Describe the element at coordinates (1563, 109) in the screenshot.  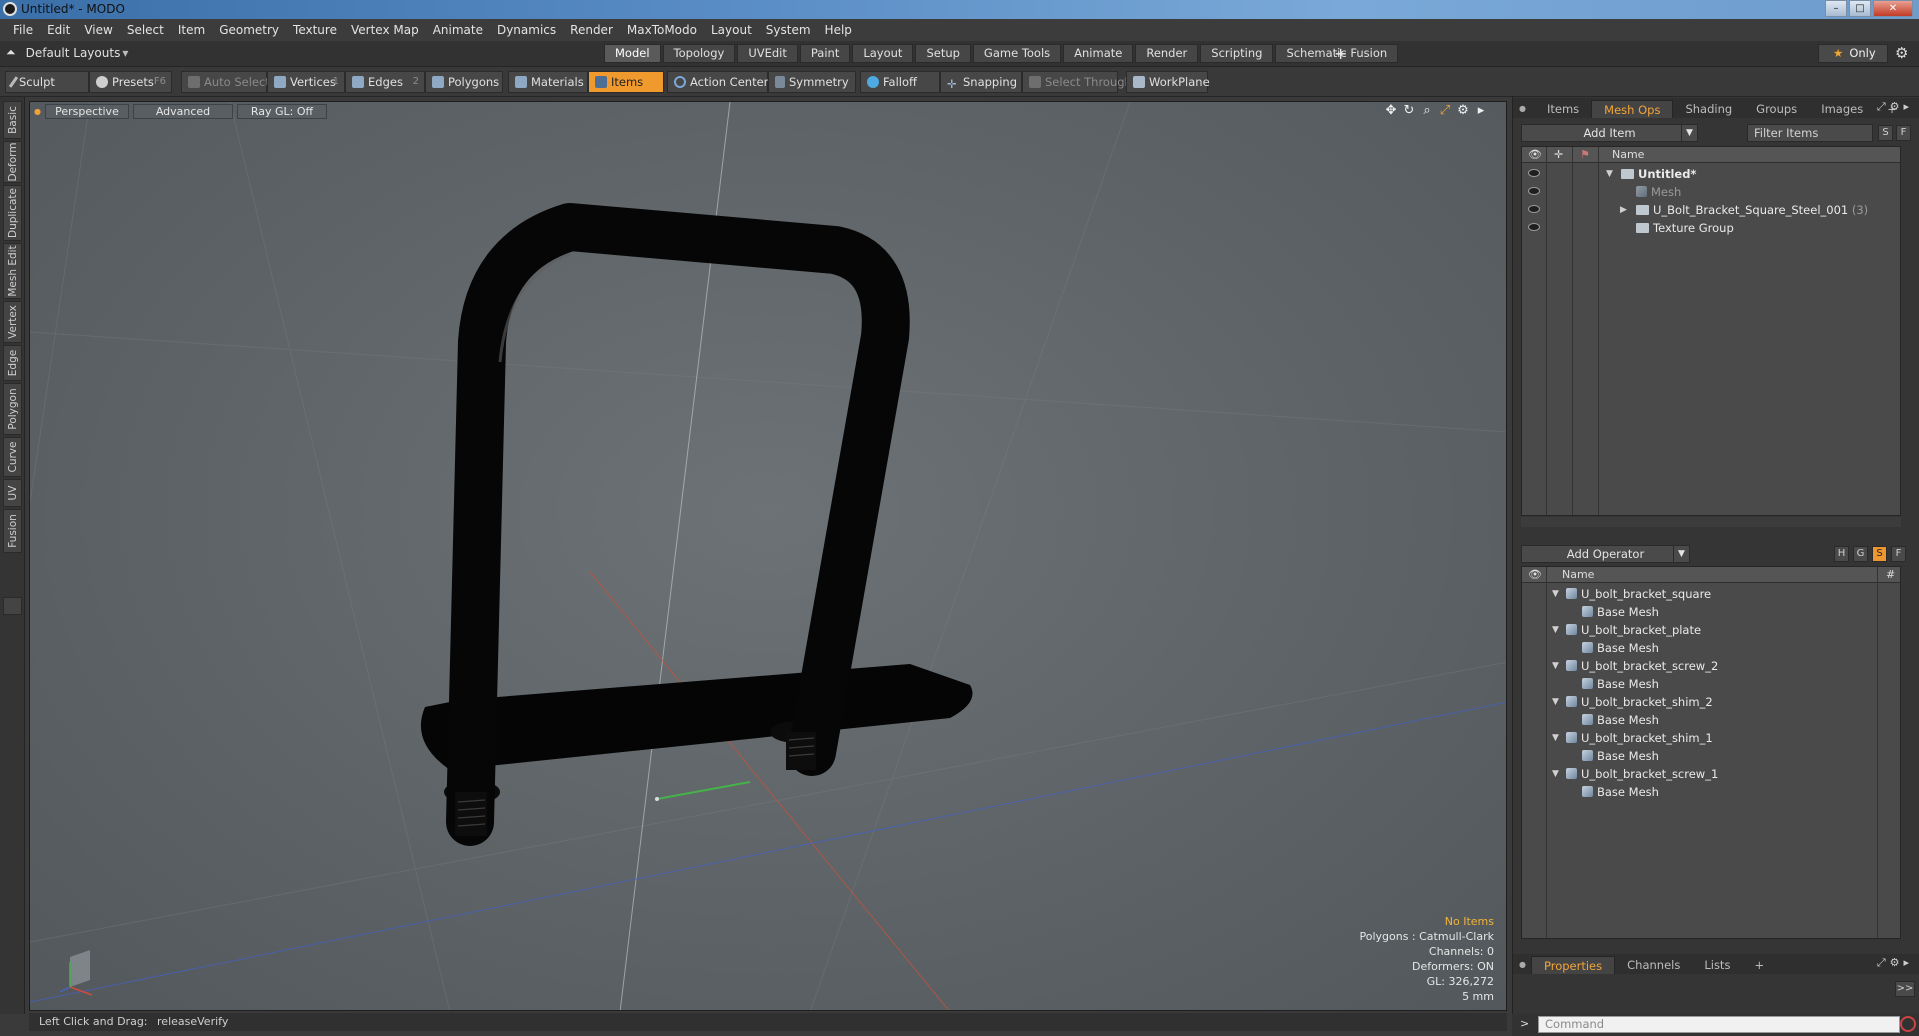
I see `tab-items: Items` at that location.